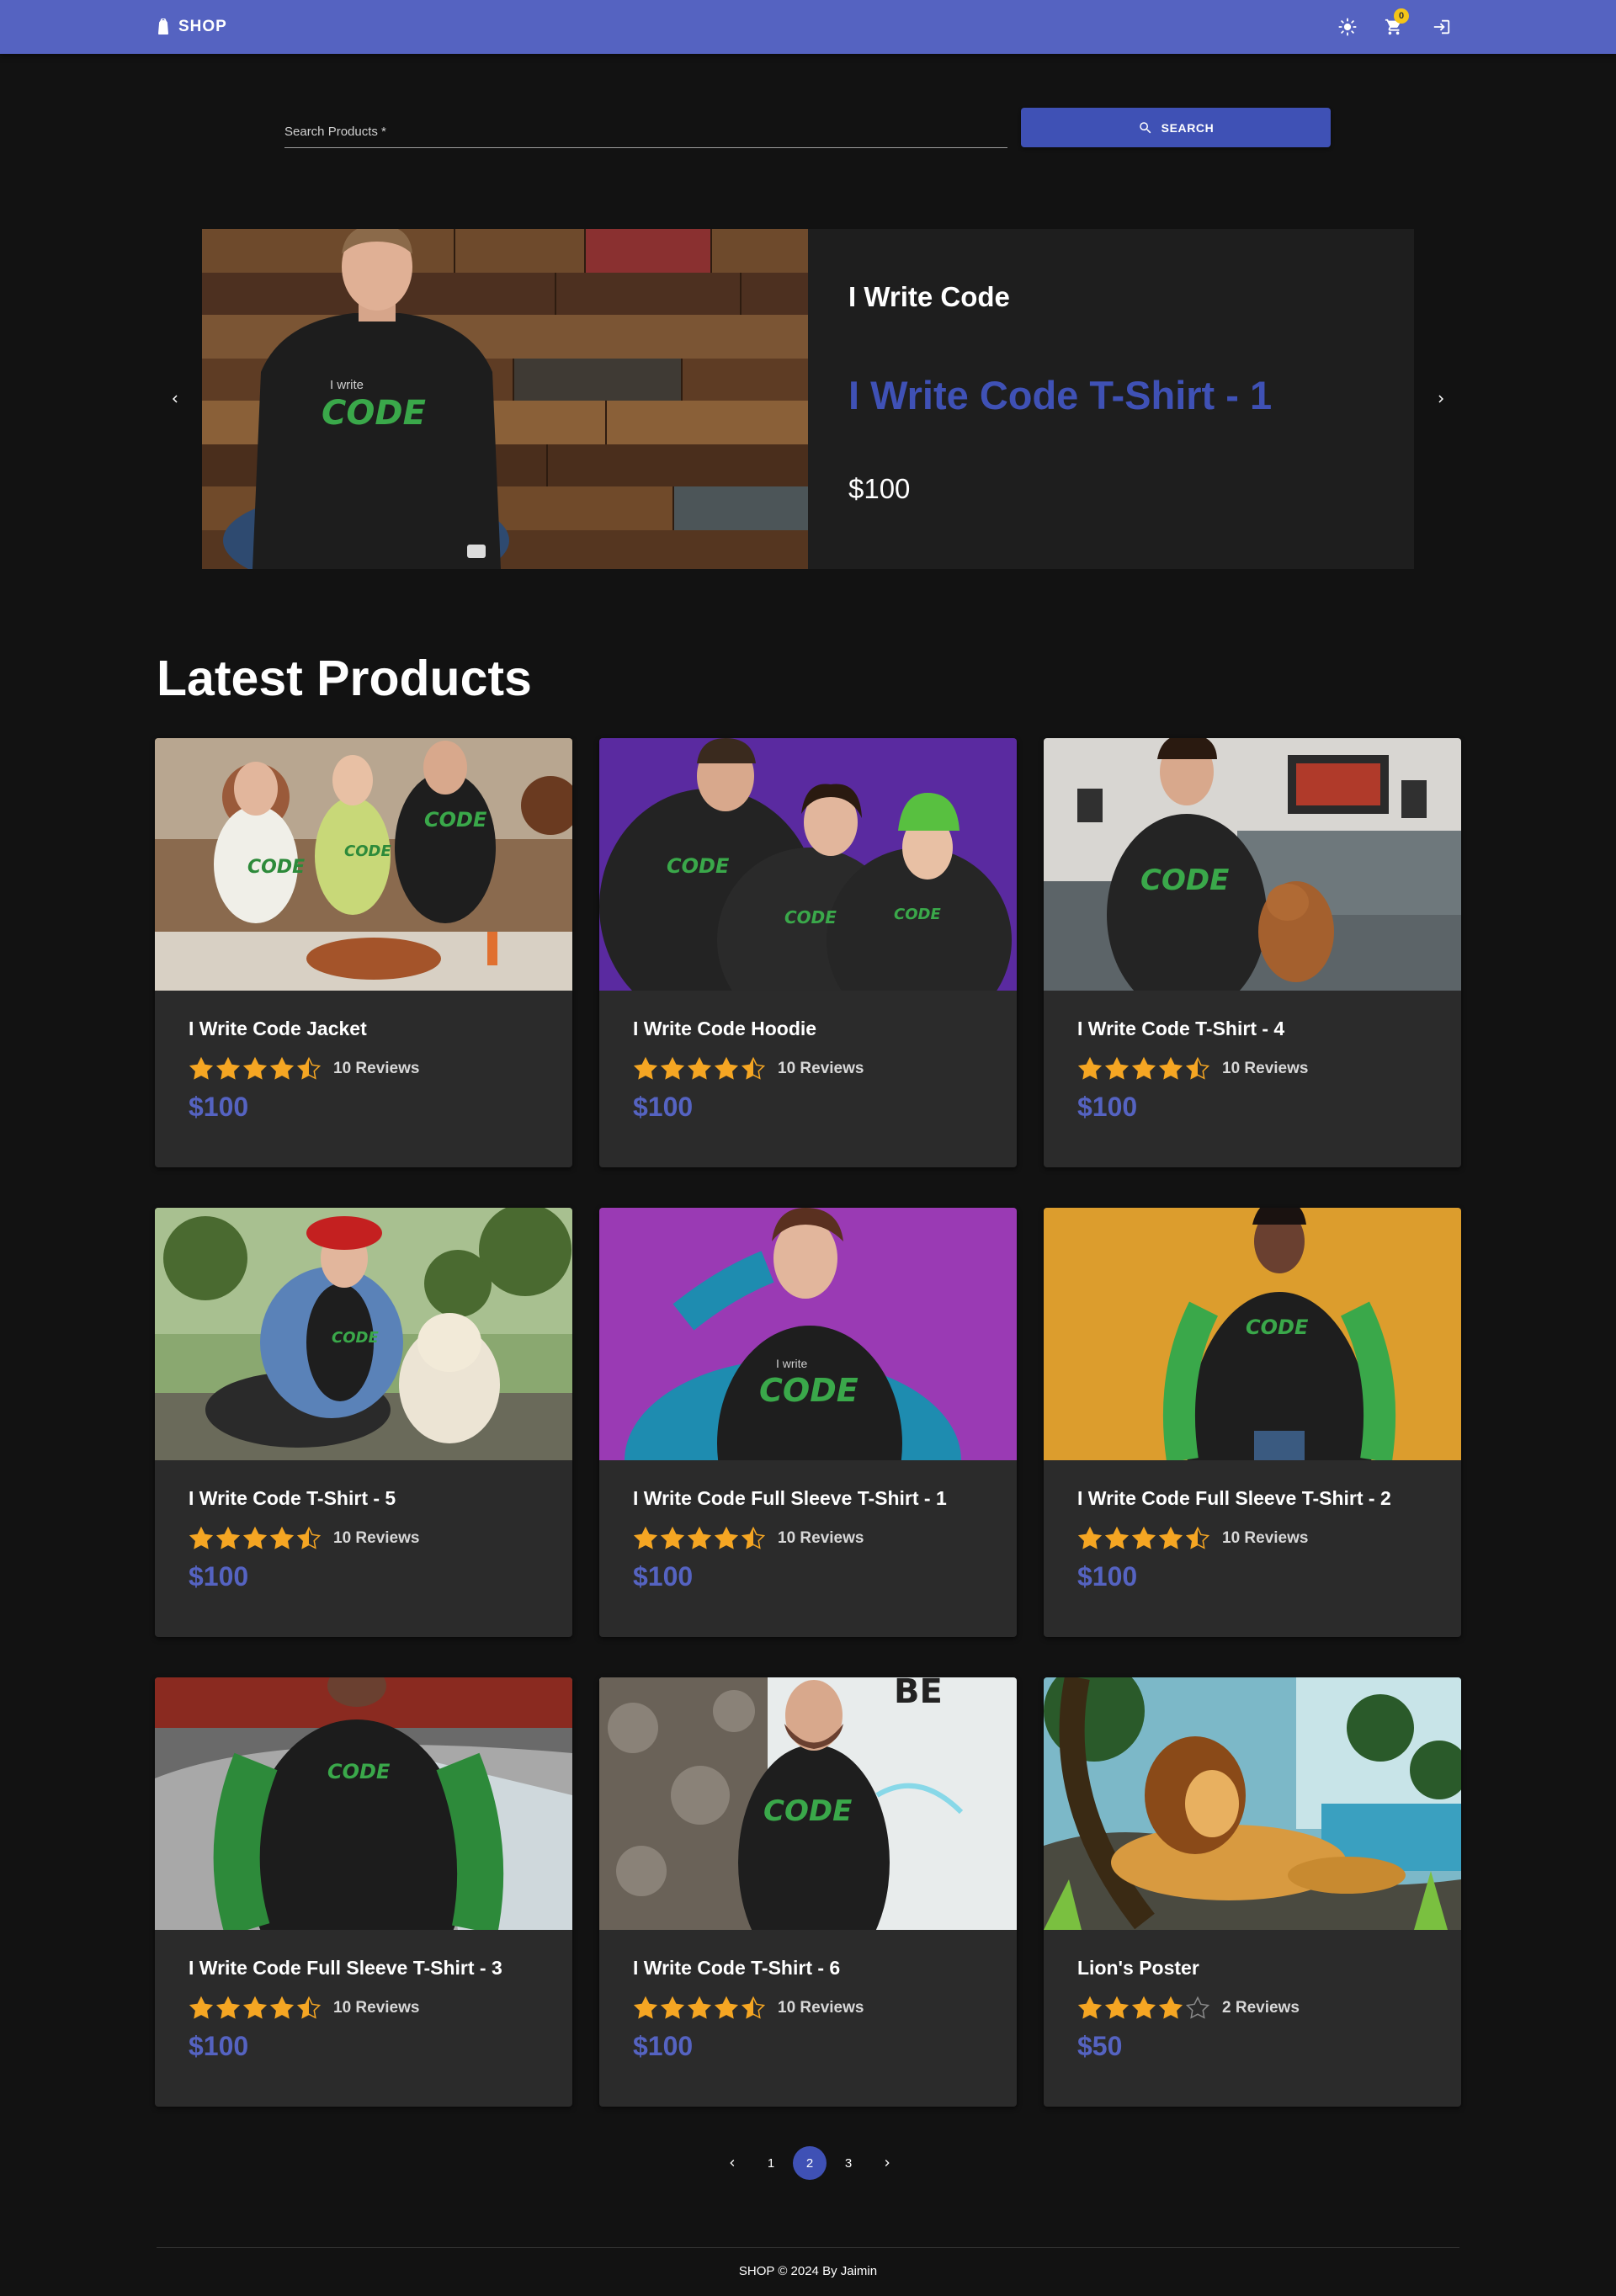 The height and width of the screenshot is (2296, 1616). Describe the element at coordinates (292, 1498) in the screenshot. I see `product-name: I Write Code T-Shirt - 5` at that location.